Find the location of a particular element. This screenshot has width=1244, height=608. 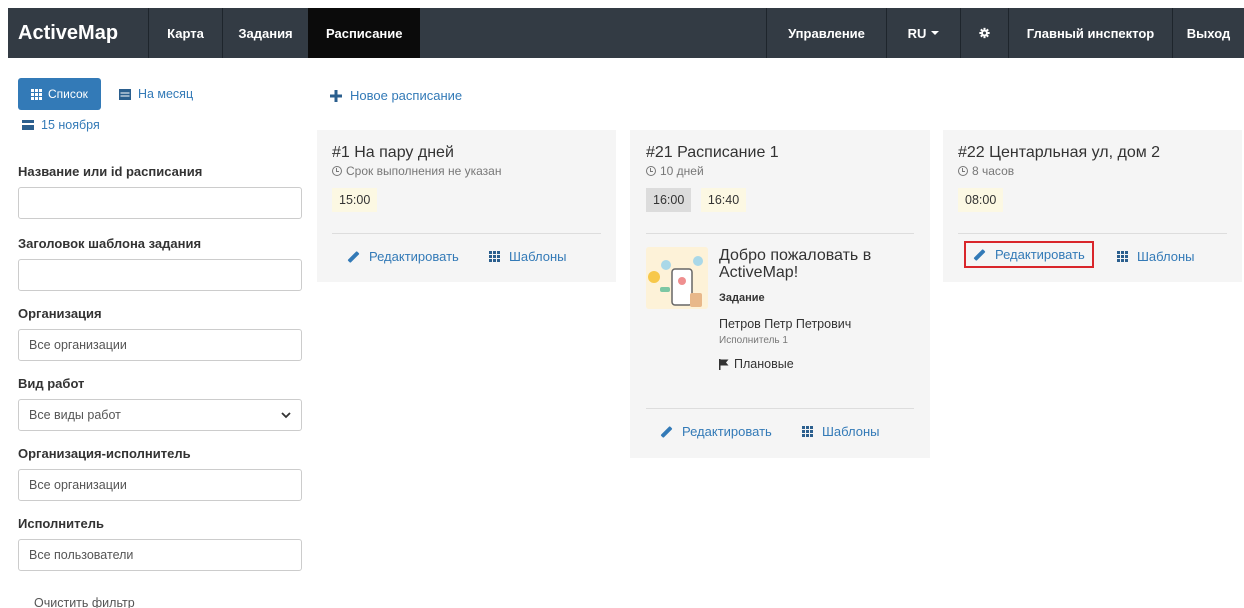

task-assignee: Петров Петр Петрович is located at coordinates (785, 324).